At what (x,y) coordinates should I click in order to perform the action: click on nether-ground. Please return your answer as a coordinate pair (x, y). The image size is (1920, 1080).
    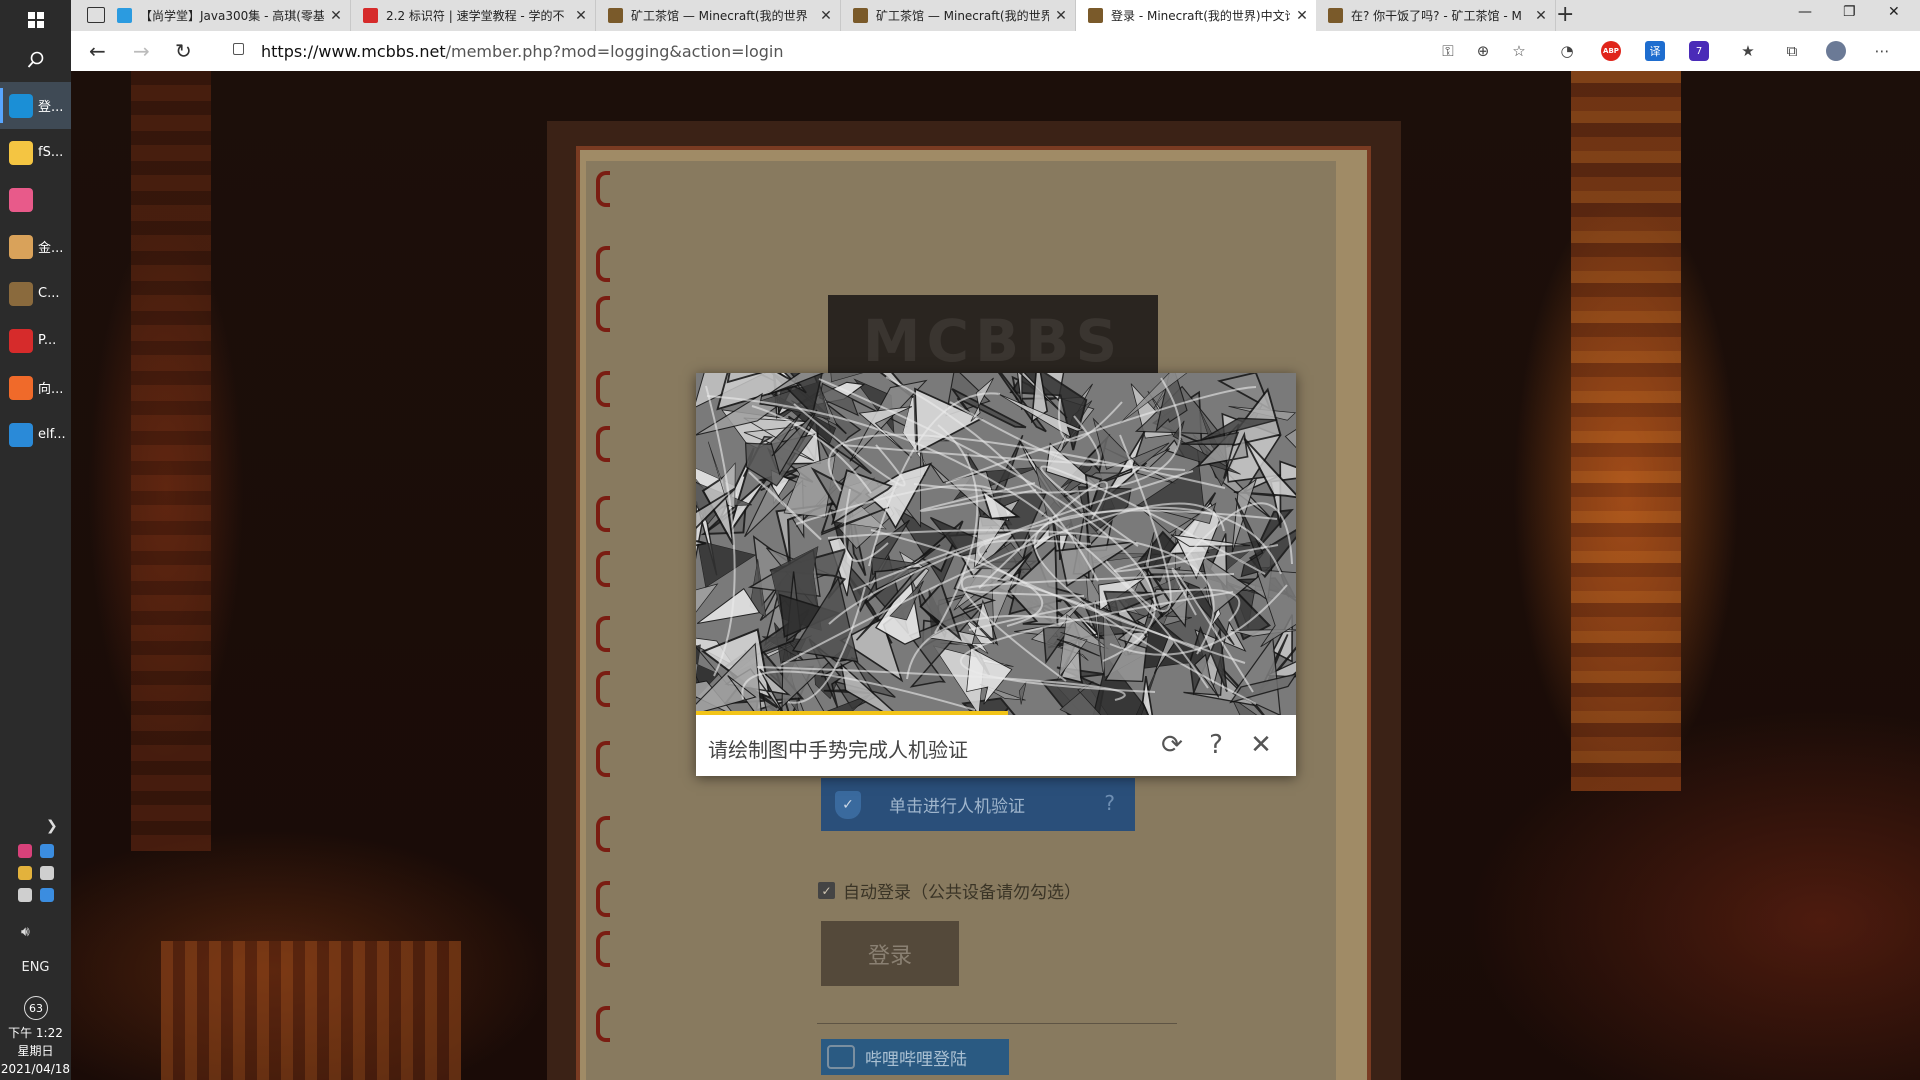
    Looking at the image, I should click on (311, 1010).